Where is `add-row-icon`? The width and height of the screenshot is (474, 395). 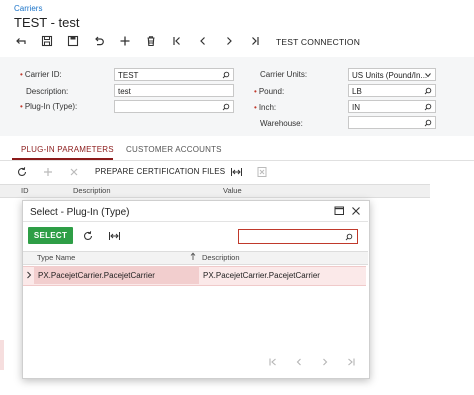 add-row-icon is located at coordinates (48, 172).